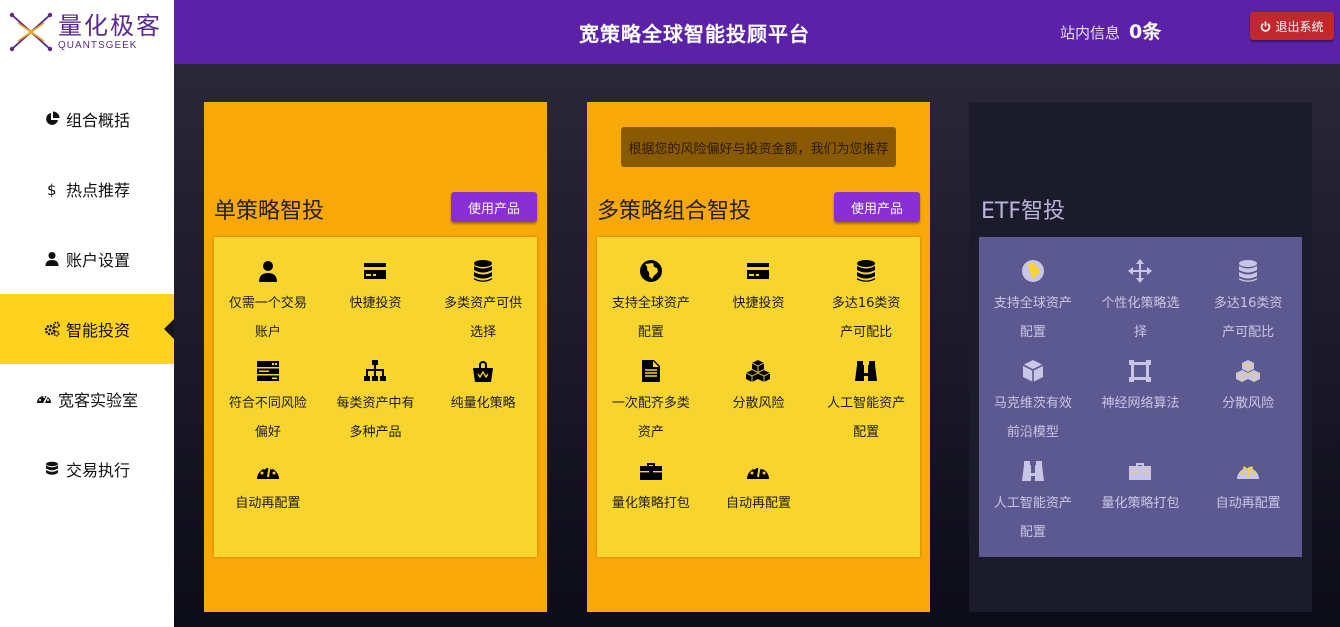  What do you see at coordinates (376, 409) in the screenshot?
I see `feature-item: 每类资产中有多种产品` at bounding box center [376, 409].